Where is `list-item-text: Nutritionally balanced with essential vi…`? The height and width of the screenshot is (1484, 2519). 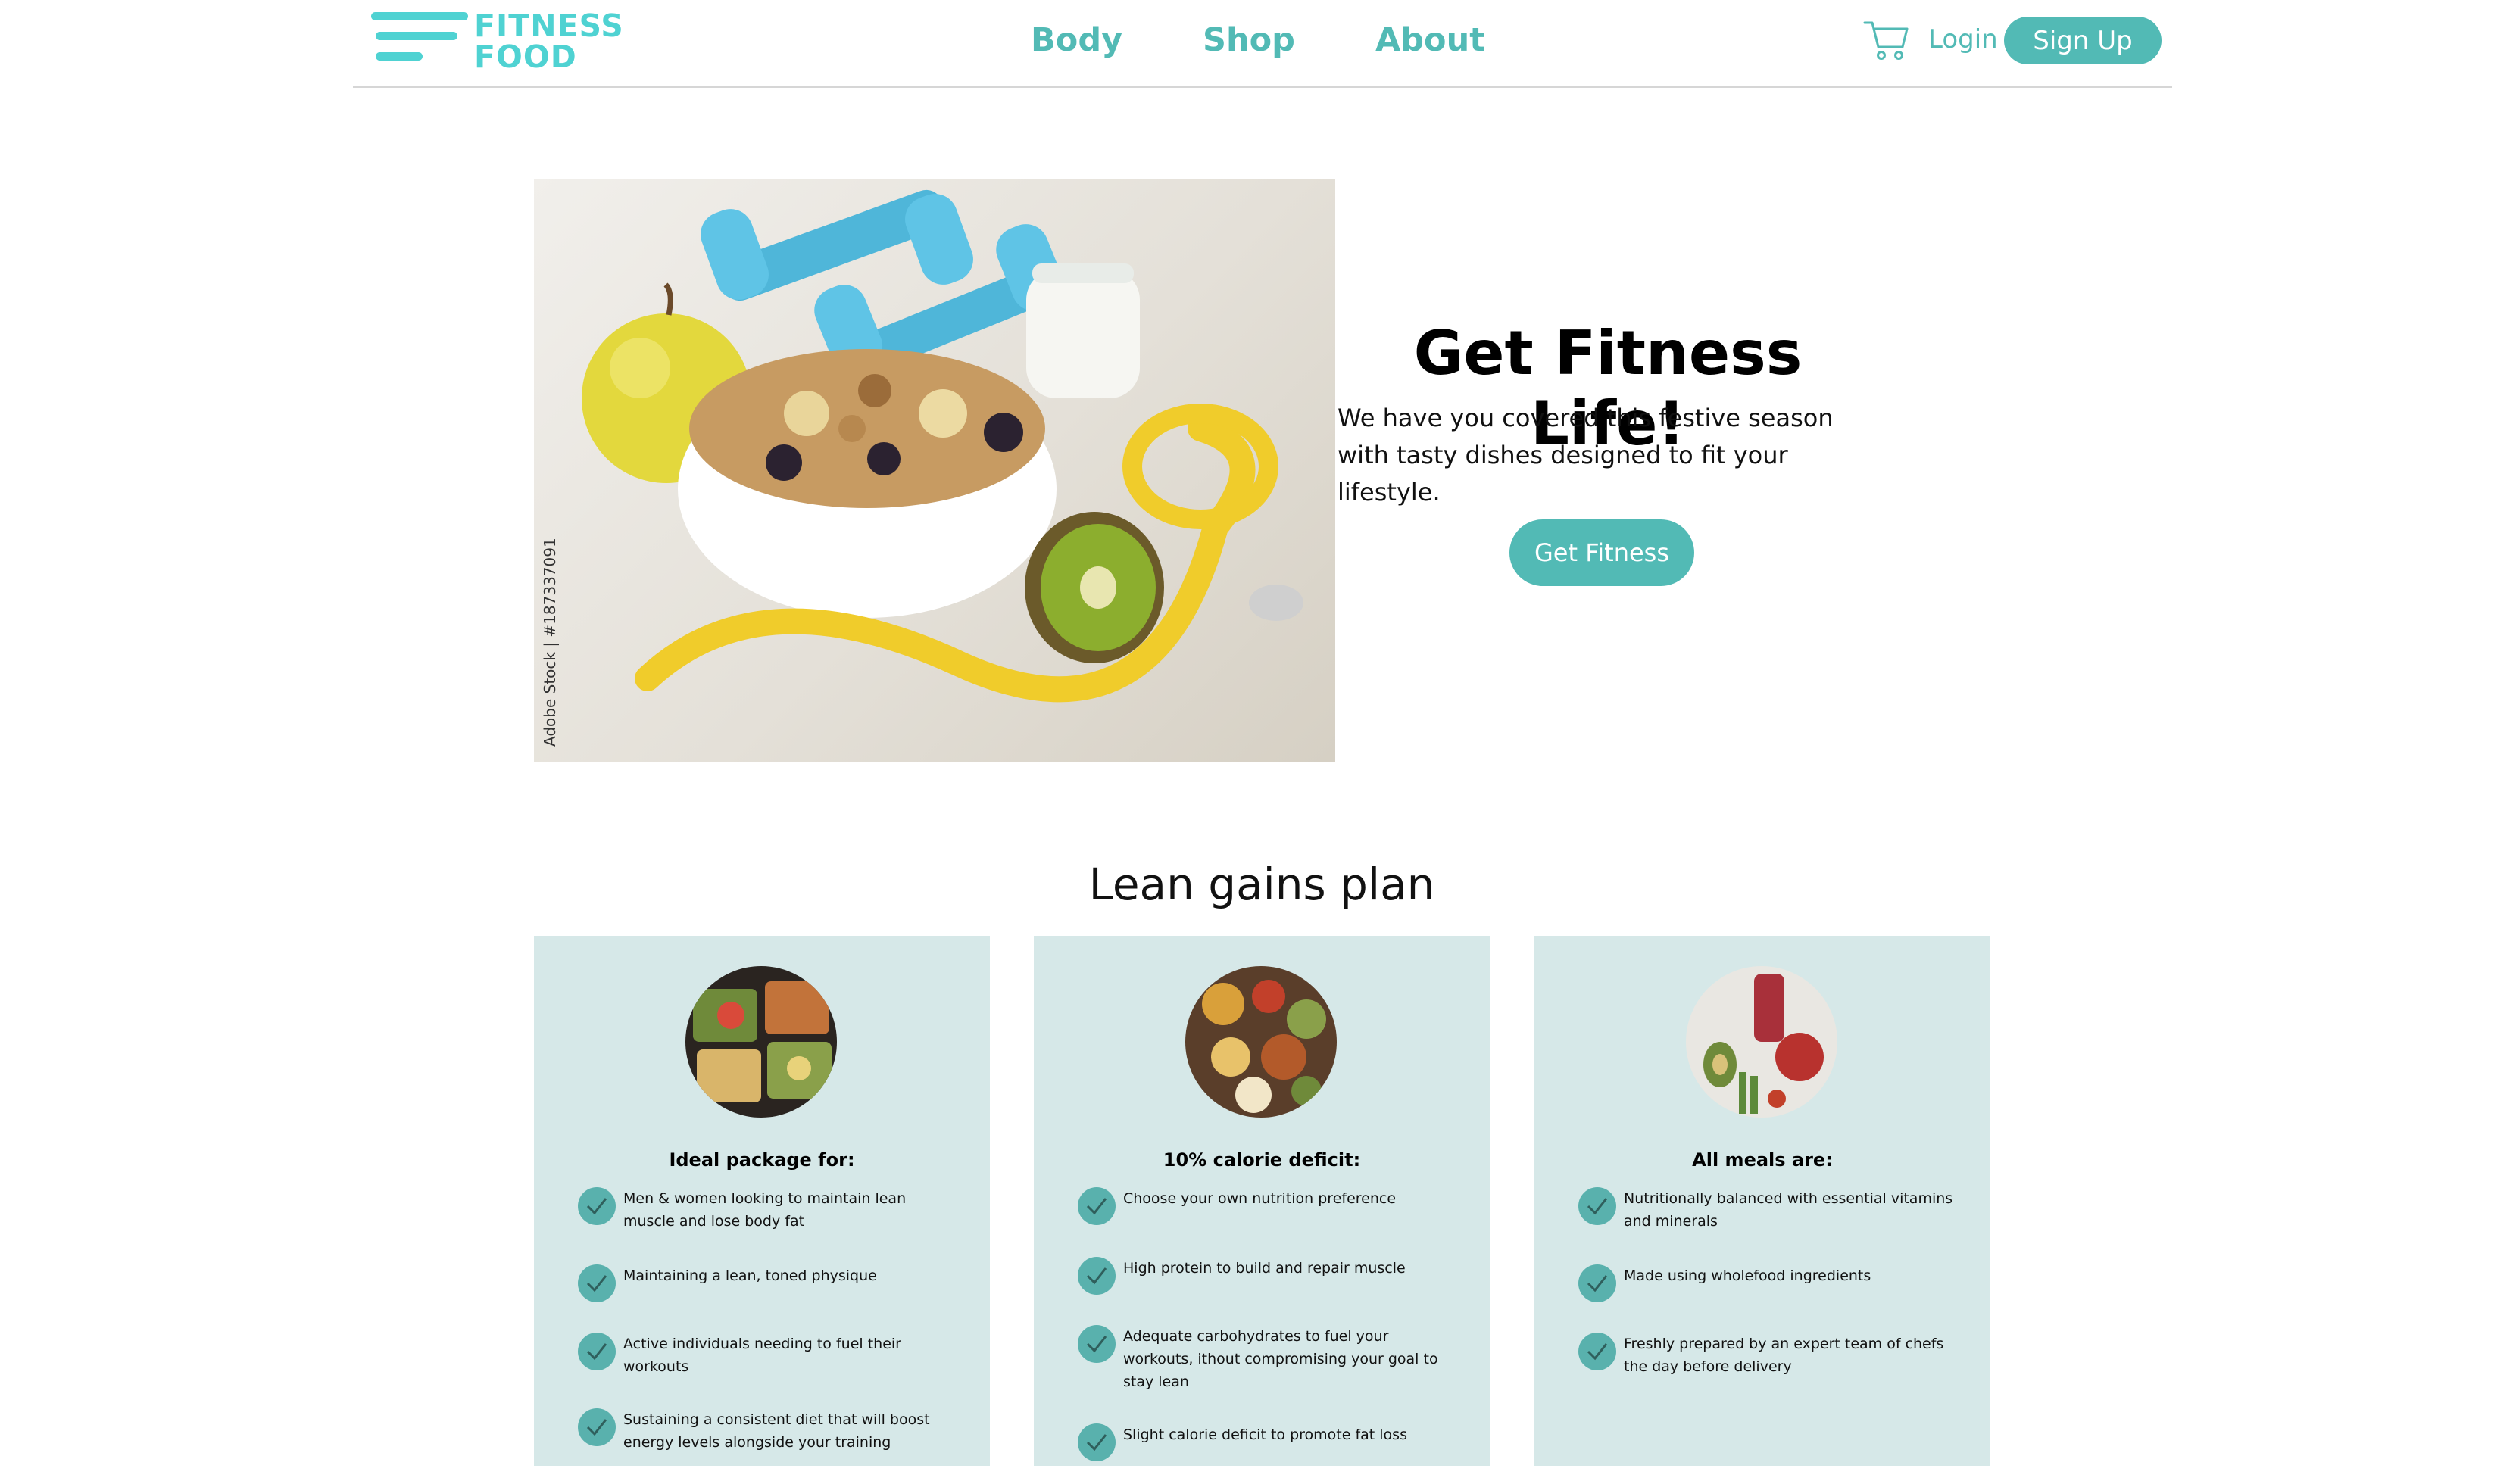
list-item-text: Nutritionally balanced with essential vi… is located at coordinates (1788, 1210).